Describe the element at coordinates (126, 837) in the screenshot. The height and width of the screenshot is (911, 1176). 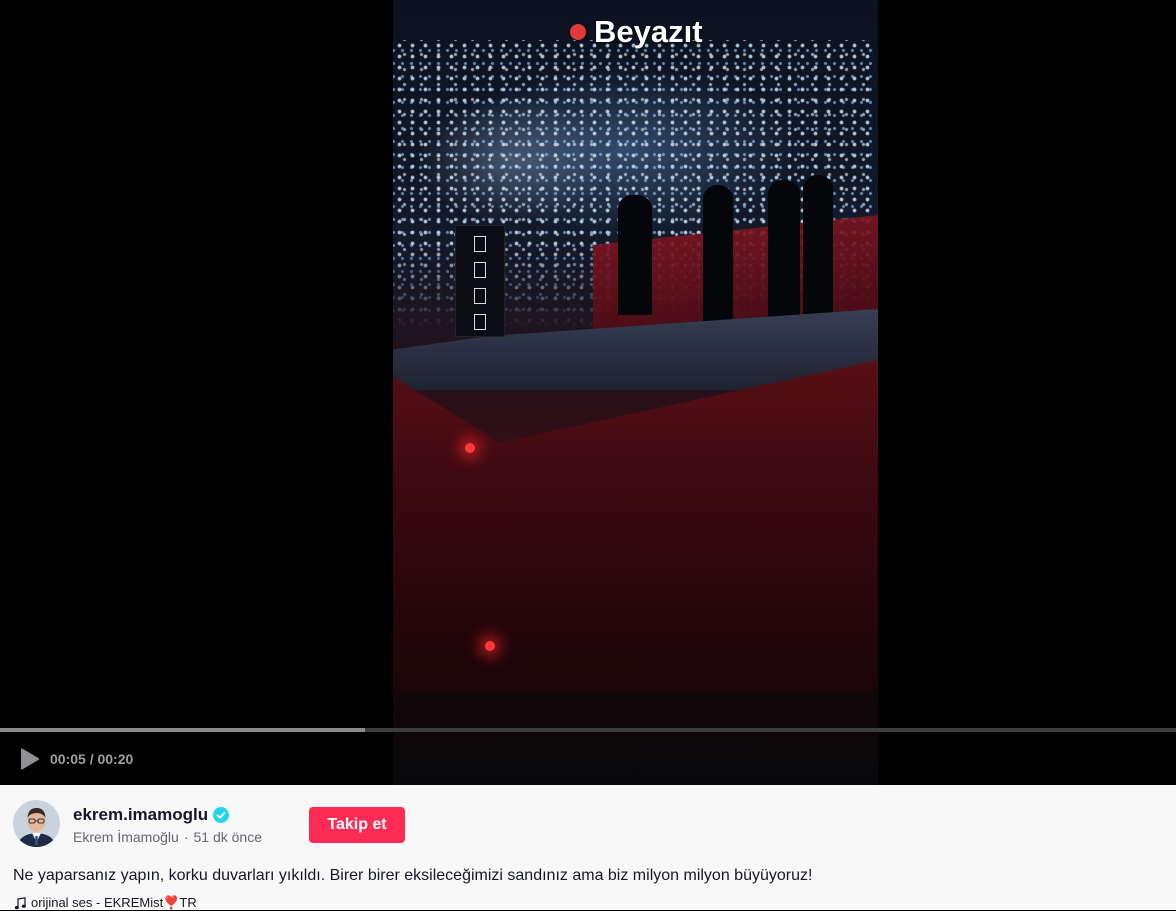
I see `display-name: Ekrem İmamoğlu` at that location.